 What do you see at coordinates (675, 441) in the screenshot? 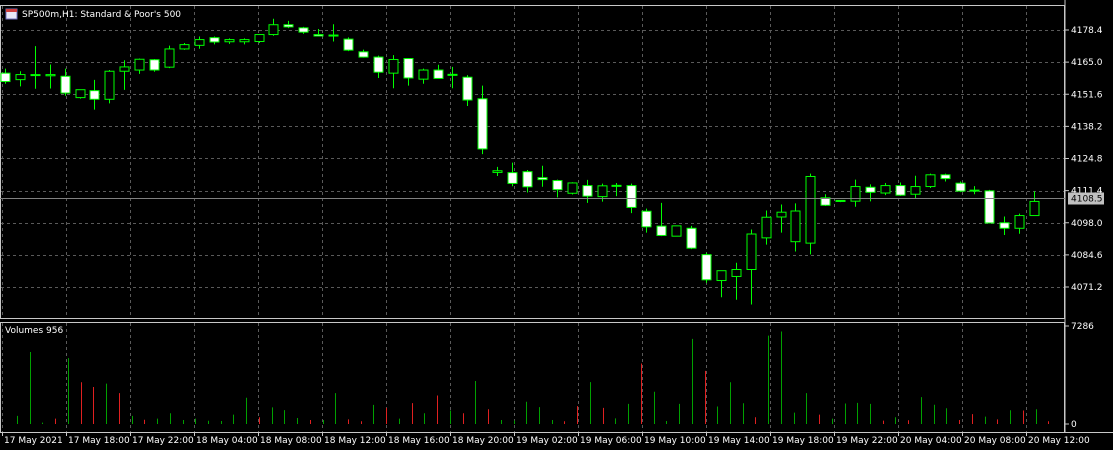
I see `time-tick-label: 19 May 10:00` at bounding box center [675, 441].